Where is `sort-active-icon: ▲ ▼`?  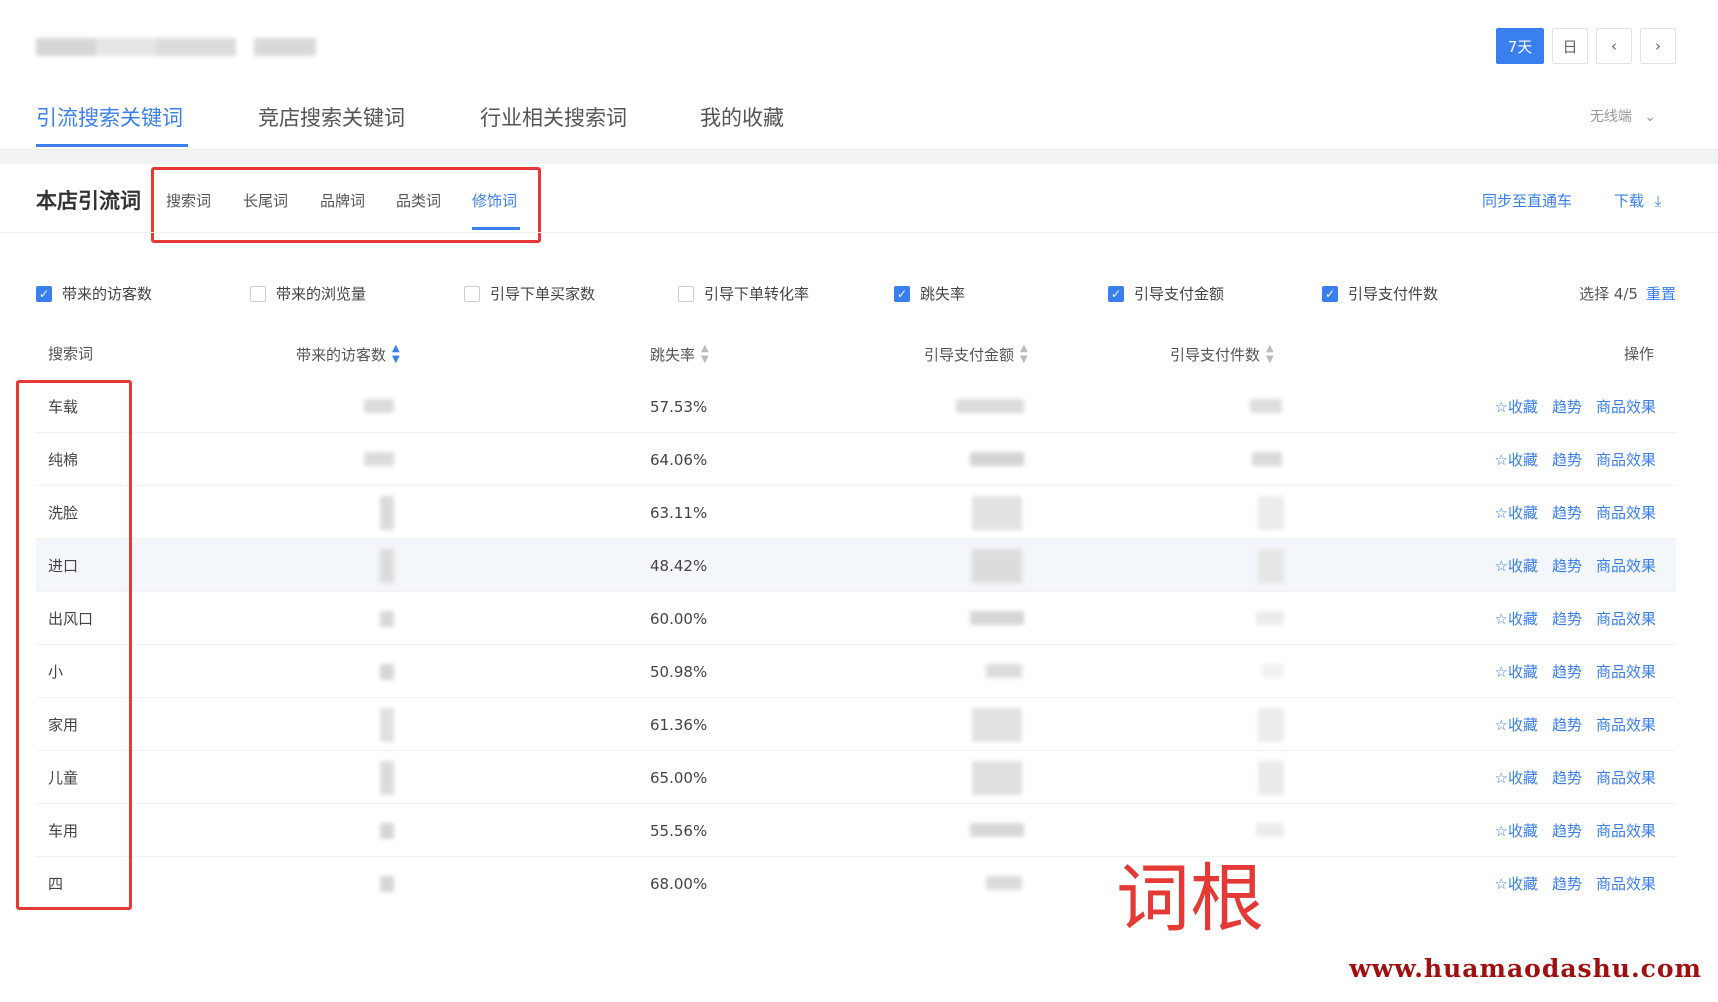
sort-active-icon: ▲ ▼ is located at coordinates (396, 354).